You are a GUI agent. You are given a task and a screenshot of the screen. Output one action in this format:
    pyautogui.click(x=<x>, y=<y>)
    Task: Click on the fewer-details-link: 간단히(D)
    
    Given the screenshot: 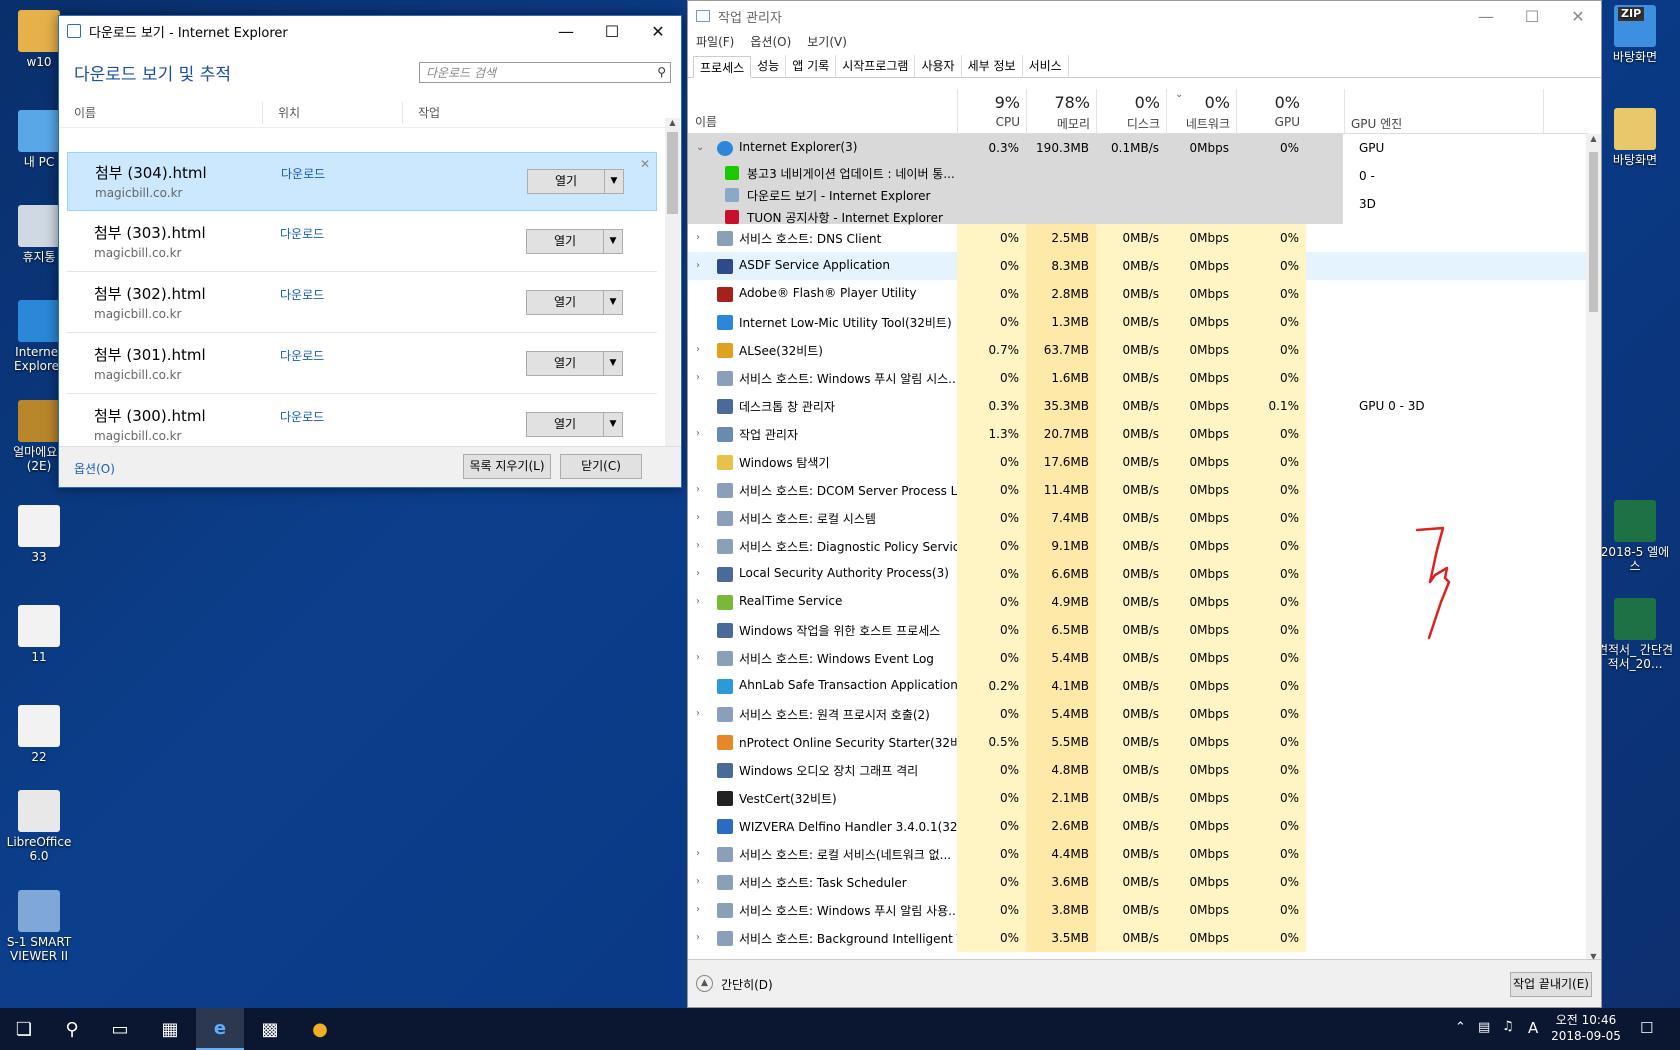 What is the action you would take?
    pyautogui.click(x=747, y=984)
    